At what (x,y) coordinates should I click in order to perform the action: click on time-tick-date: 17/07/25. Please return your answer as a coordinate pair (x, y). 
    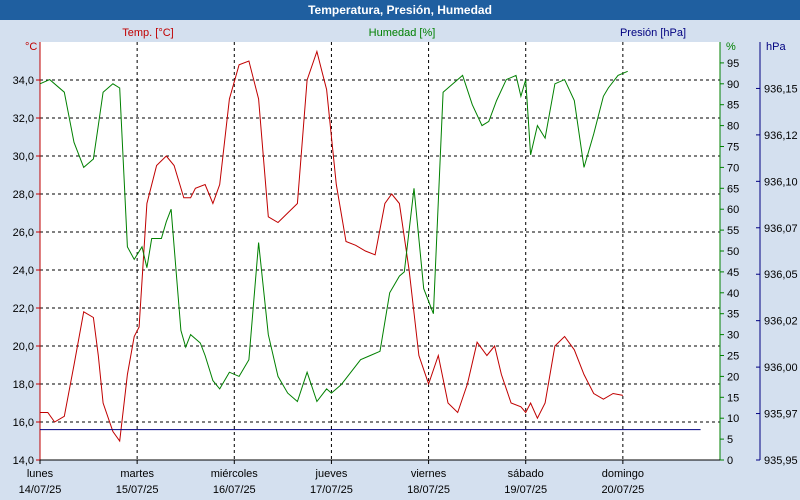
    Looking at the image, I should click on (331, 490).